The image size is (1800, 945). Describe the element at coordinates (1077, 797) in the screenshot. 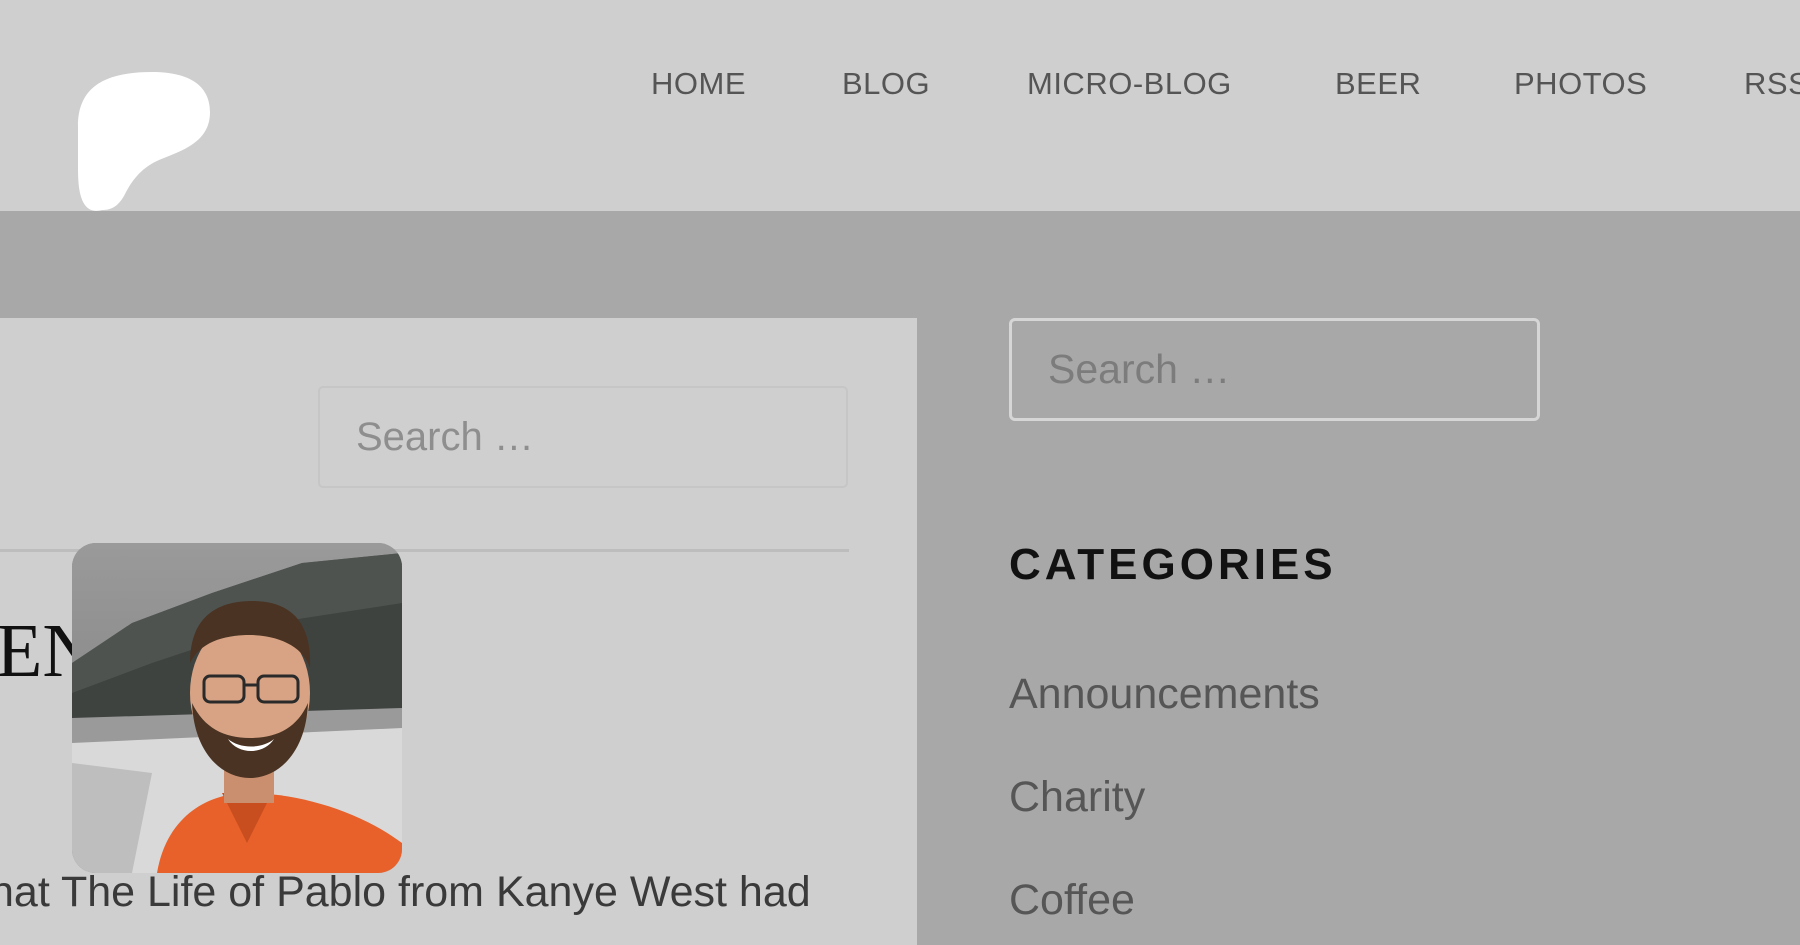

I see `category-link-charity: Charity` at that location.